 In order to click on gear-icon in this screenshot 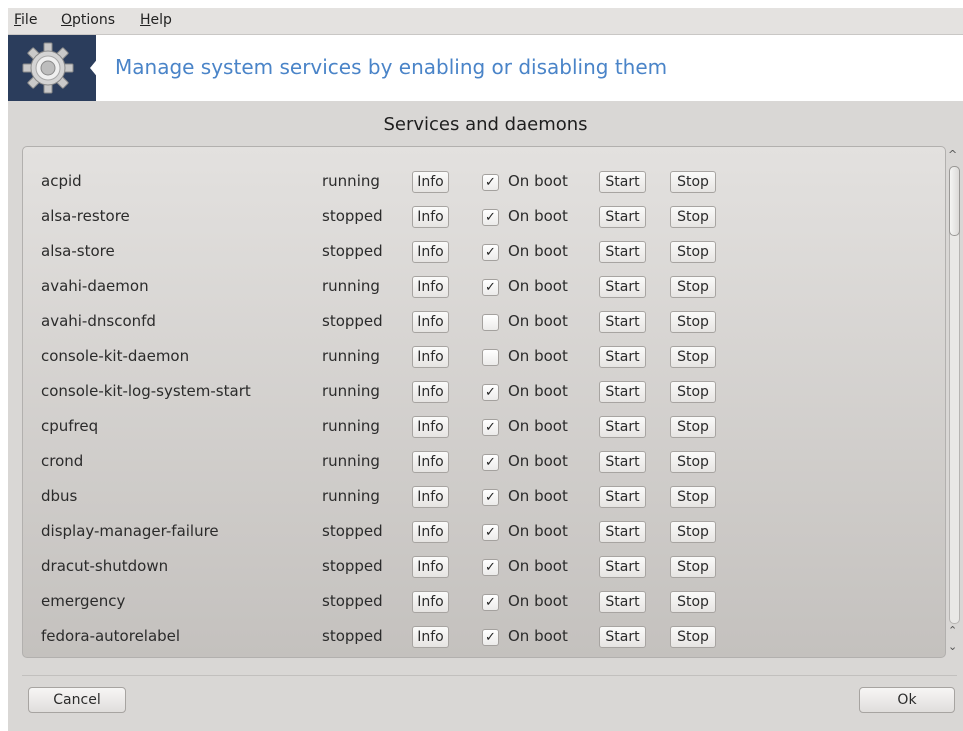, I will do `click(48, 68)`.